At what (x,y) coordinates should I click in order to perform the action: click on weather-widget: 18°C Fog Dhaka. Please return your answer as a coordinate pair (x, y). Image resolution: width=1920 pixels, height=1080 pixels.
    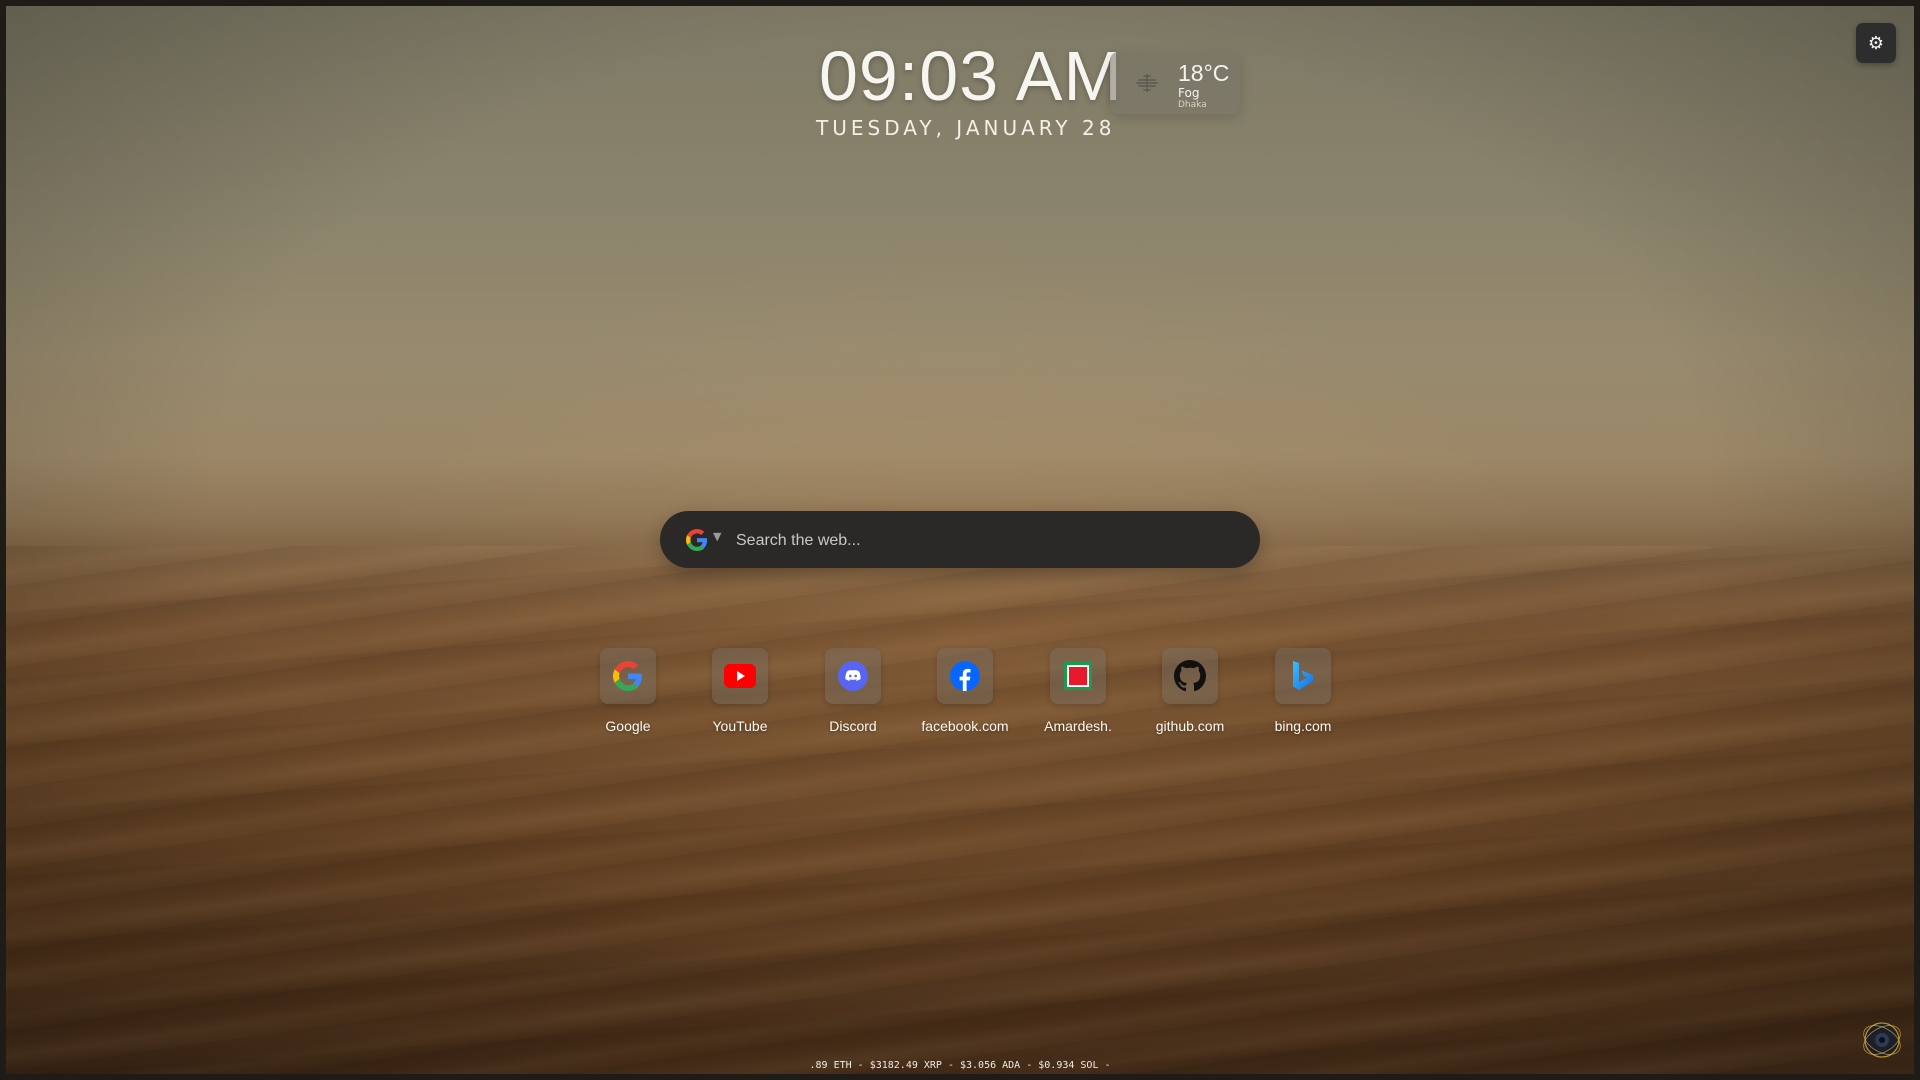
    Looking at the image, I should click on (1175, 83).